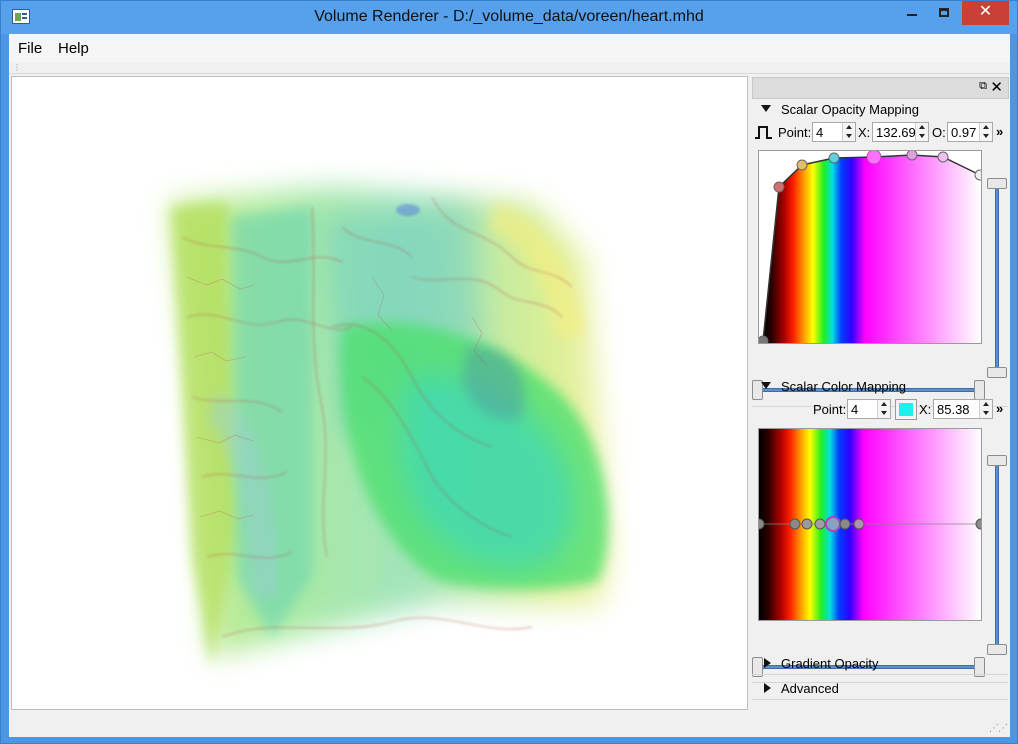  I want to click on minimize-button, so click(912, 13).